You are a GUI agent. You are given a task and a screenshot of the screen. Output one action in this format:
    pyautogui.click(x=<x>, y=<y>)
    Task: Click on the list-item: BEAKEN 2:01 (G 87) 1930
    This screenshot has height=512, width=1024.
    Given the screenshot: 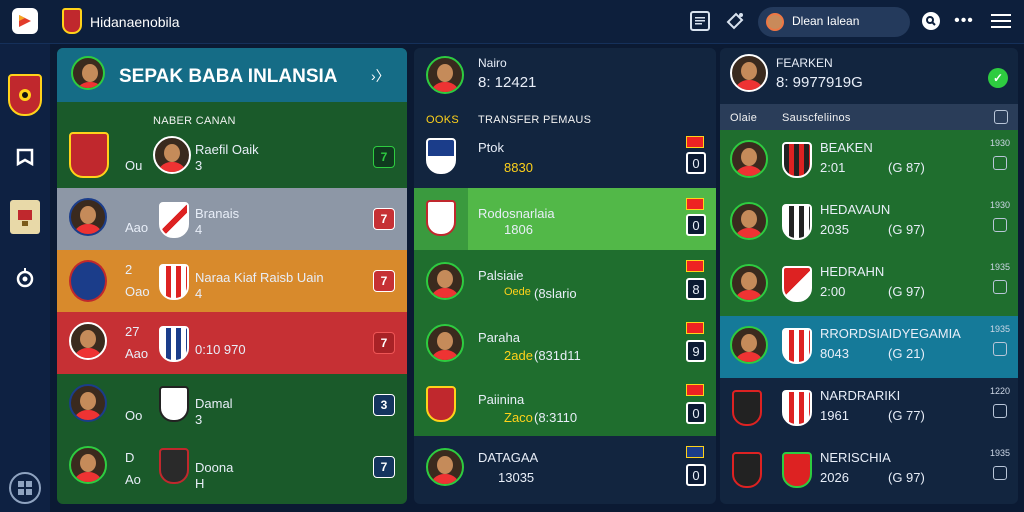 What is the action you would take?
    pyautogui.click(x=869, y=161)
    